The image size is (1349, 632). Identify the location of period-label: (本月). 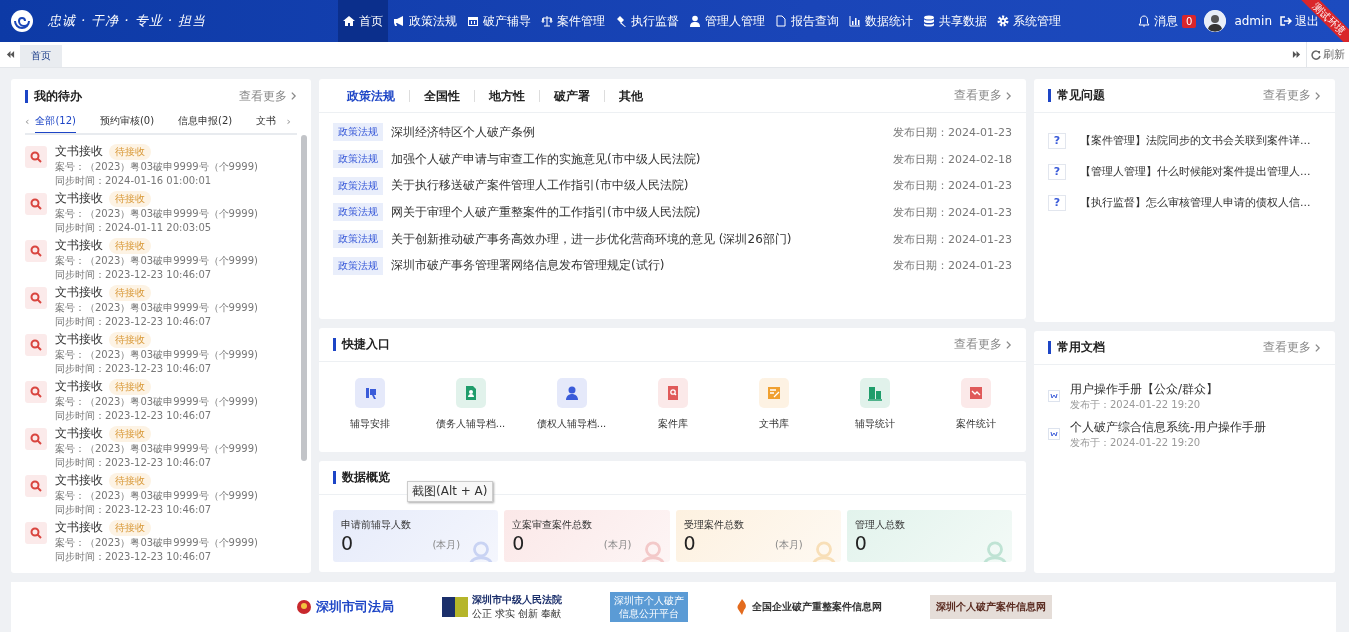
(446, 545).